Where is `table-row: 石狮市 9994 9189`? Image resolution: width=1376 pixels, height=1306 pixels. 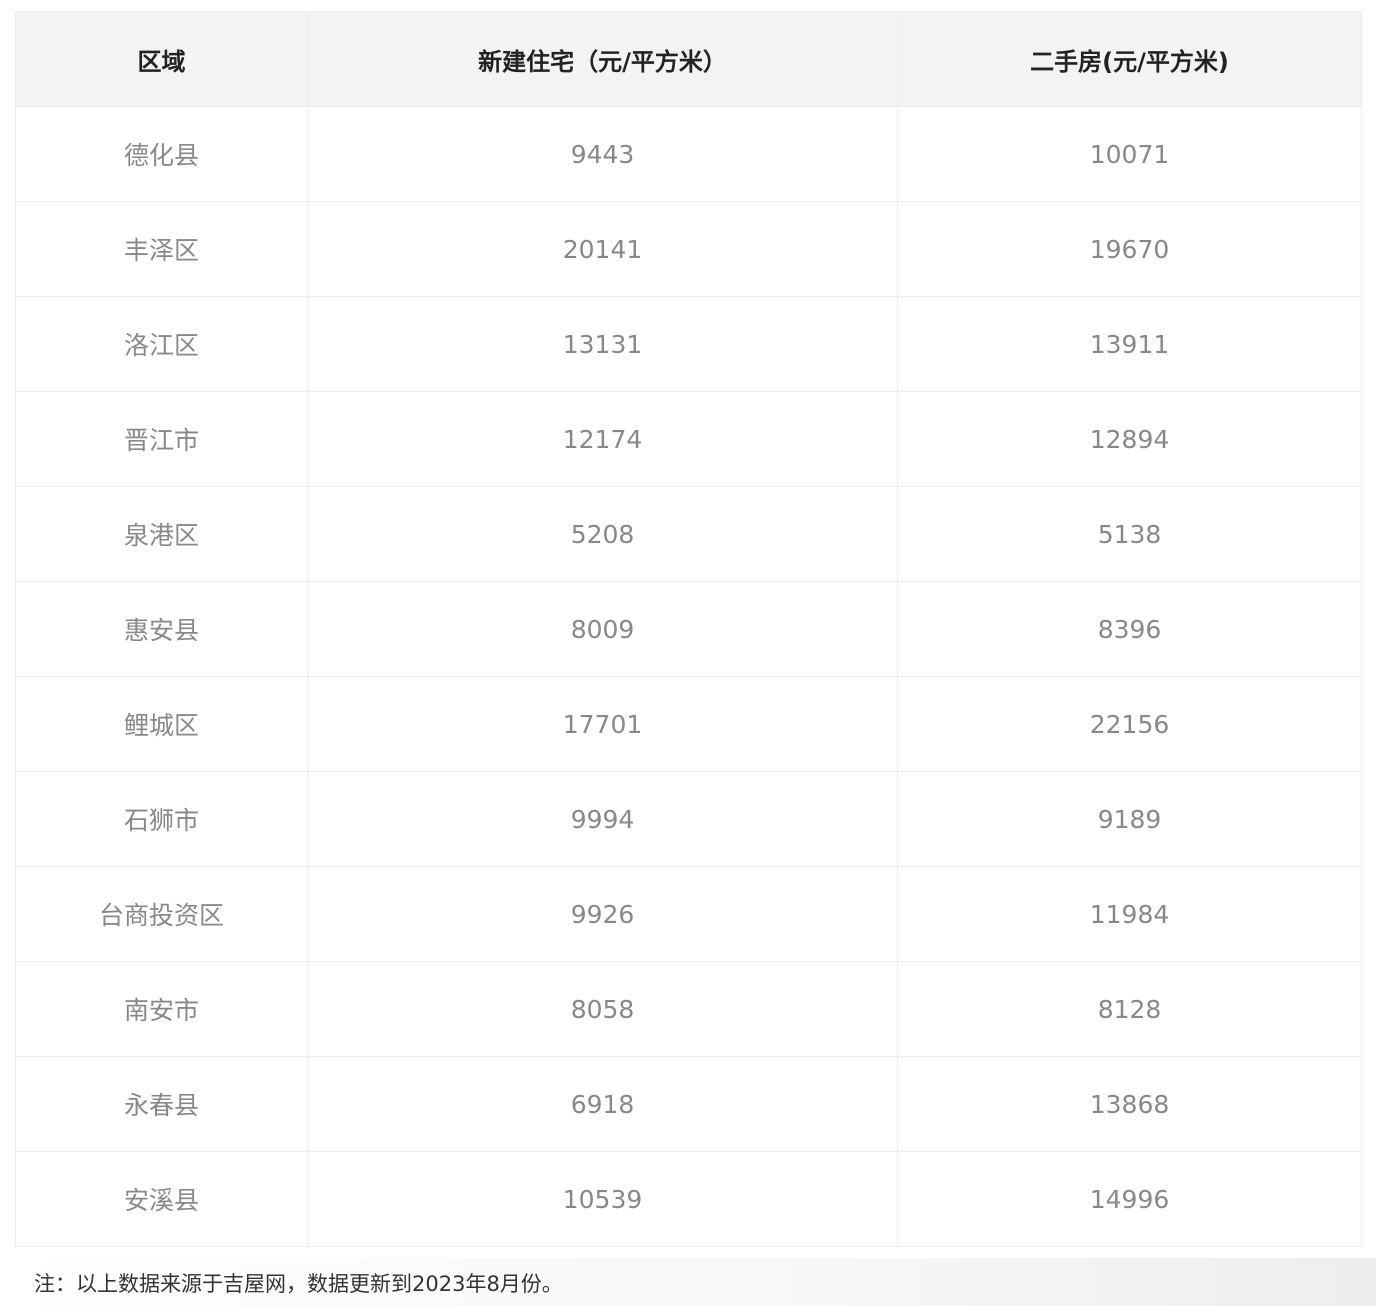
table-row: 石狮市 9994 9189 is located at coordinates (688, 819).